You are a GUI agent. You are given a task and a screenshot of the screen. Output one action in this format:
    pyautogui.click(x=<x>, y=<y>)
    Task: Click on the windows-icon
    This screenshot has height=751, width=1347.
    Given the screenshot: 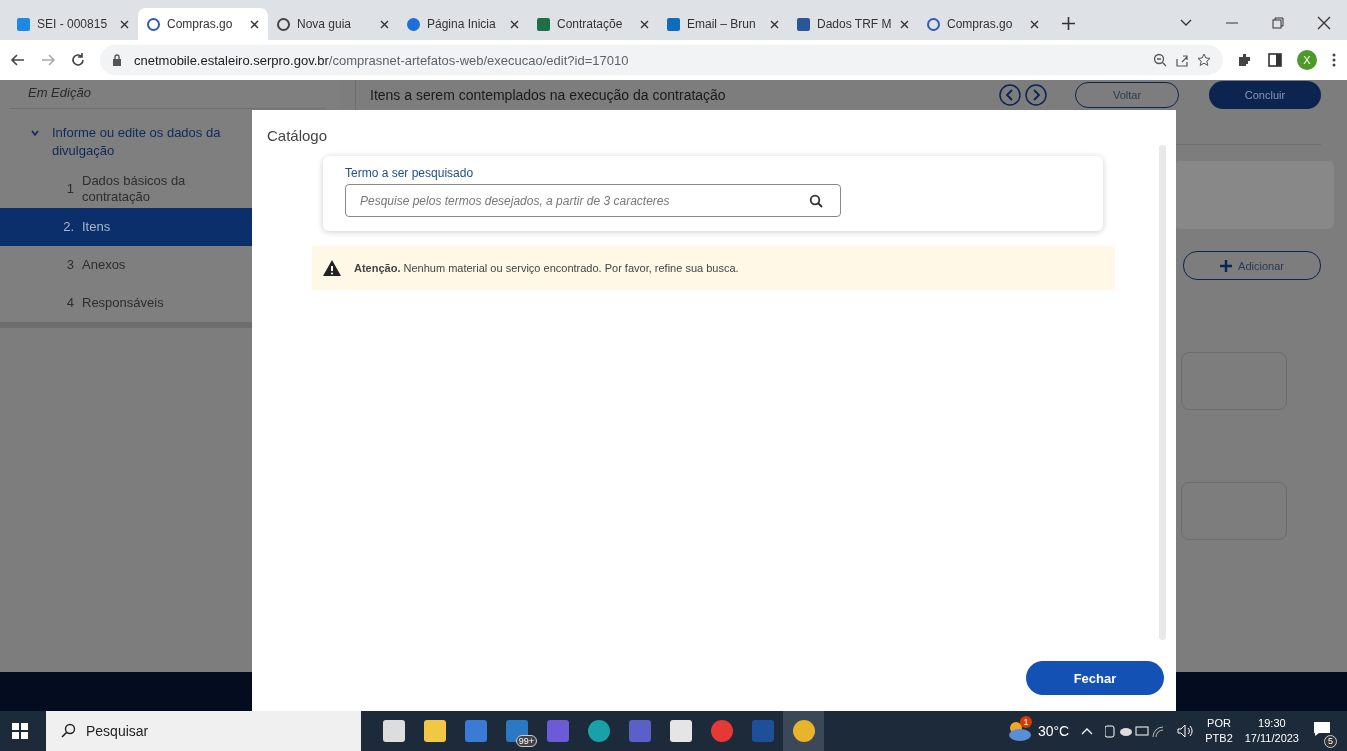 What is the action you would take?
    pyautogui.click(x=20, y=731)
    